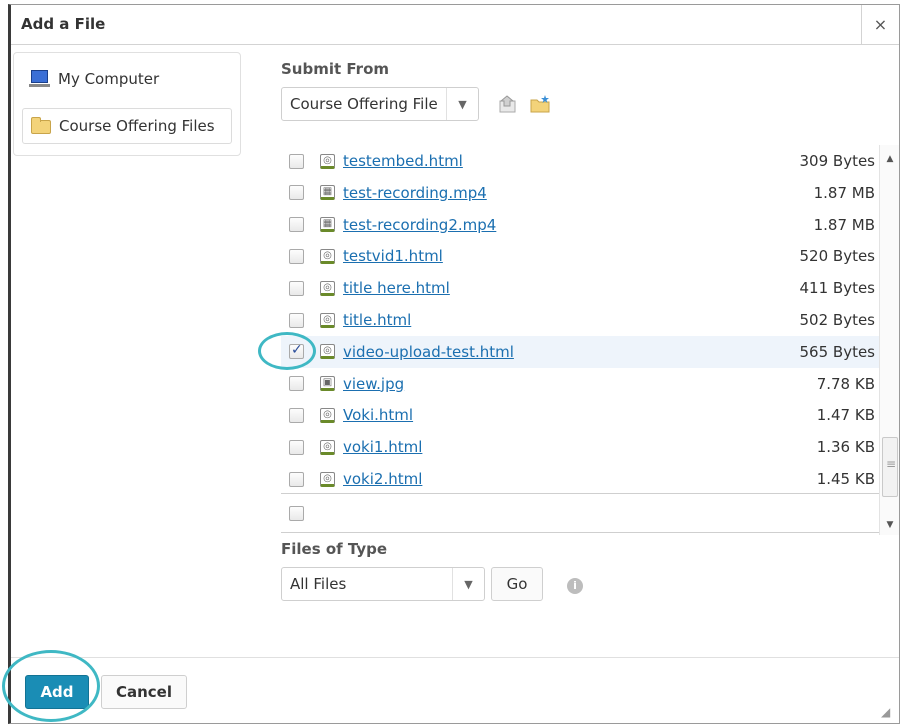  I want to click on file-name-link: title here.html, so click(396, 288).